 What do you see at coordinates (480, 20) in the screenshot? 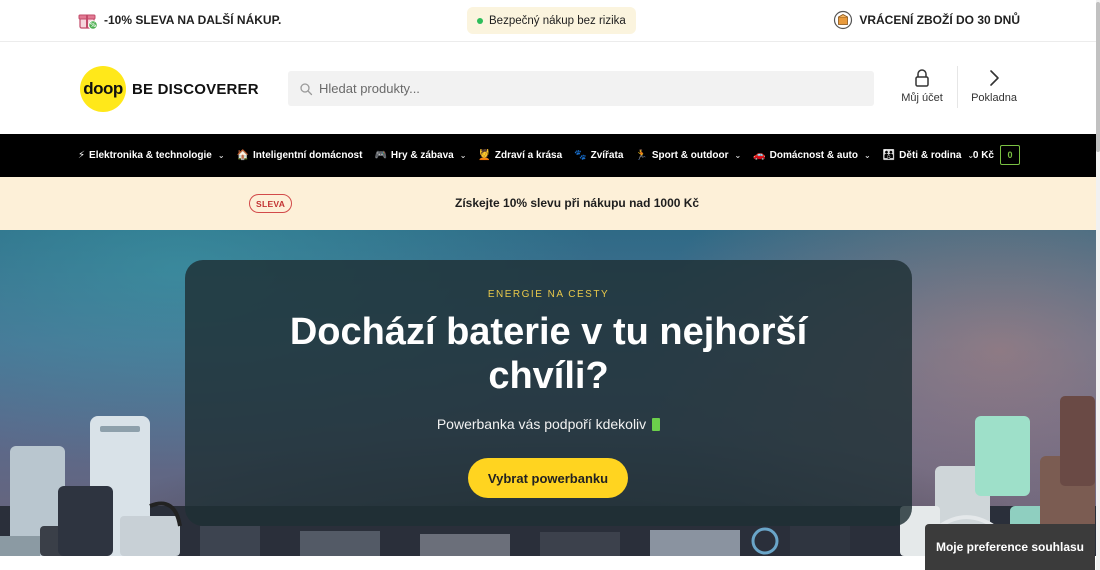
I see `status-dot-icon` at bounding box center [480, 20].